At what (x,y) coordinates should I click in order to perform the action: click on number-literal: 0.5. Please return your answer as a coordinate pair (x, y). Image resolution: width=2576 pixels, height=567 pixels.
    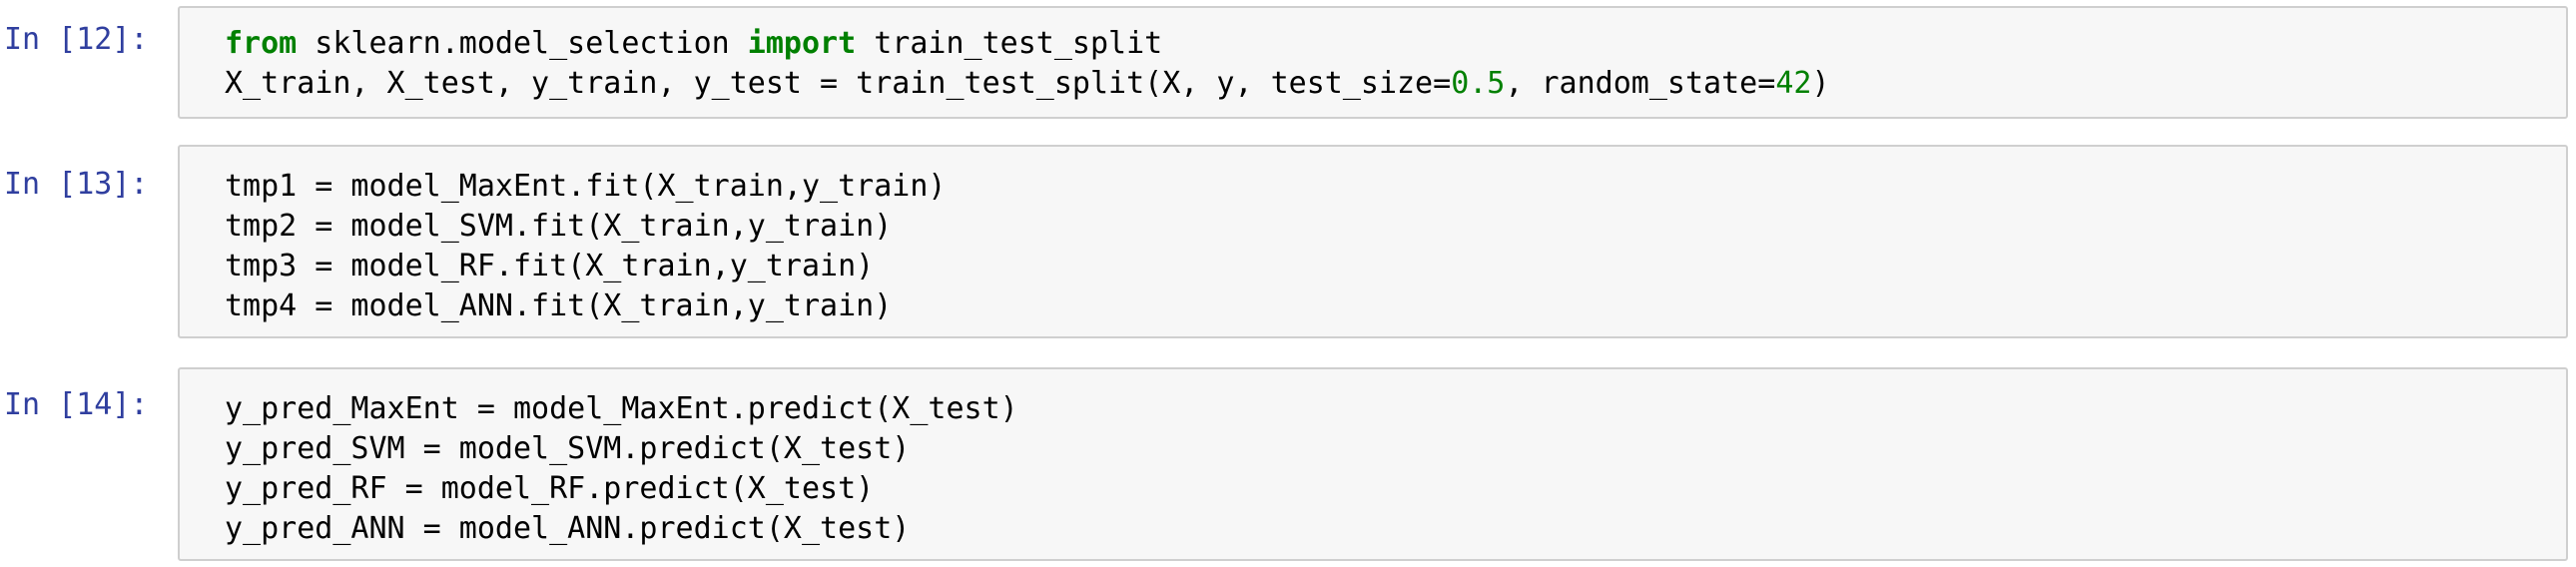
    Looking at the image, I should click on (1478, 83).